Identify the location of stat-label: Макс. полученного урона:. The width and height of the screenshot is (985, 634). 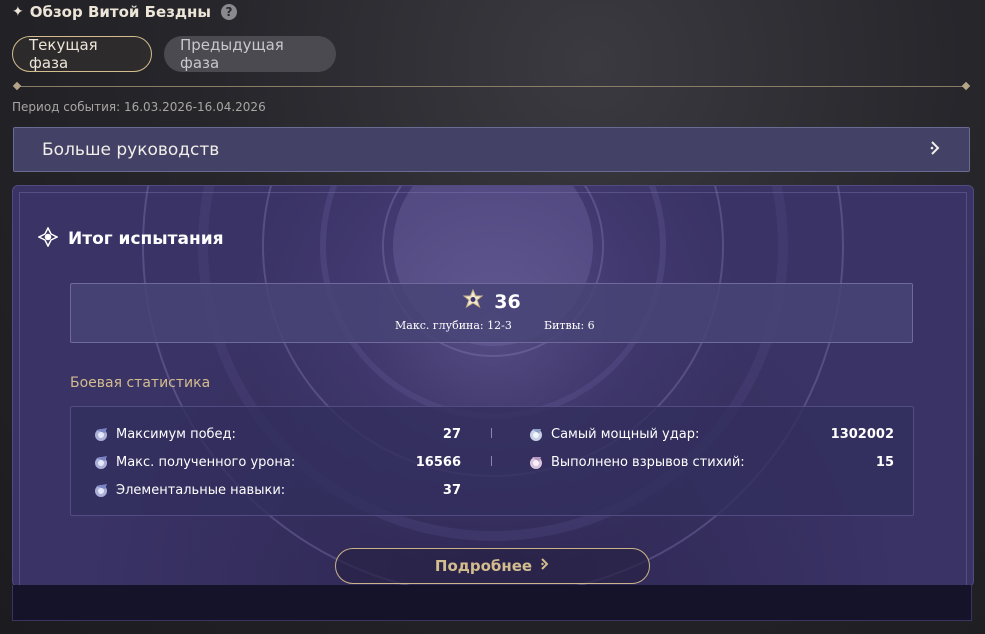
(206, 462).